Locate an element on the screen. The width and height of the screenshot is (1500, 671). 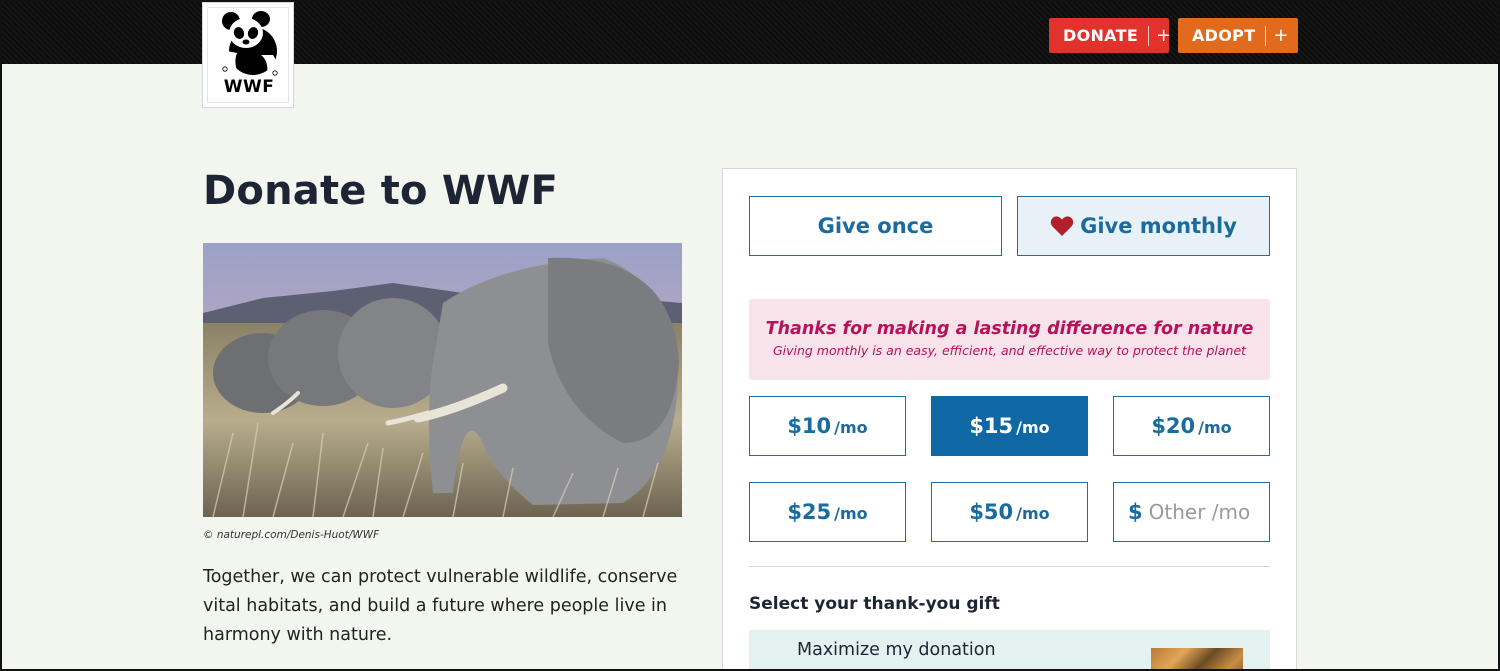
amount-value: $25 is located at coordinates (809, 512).